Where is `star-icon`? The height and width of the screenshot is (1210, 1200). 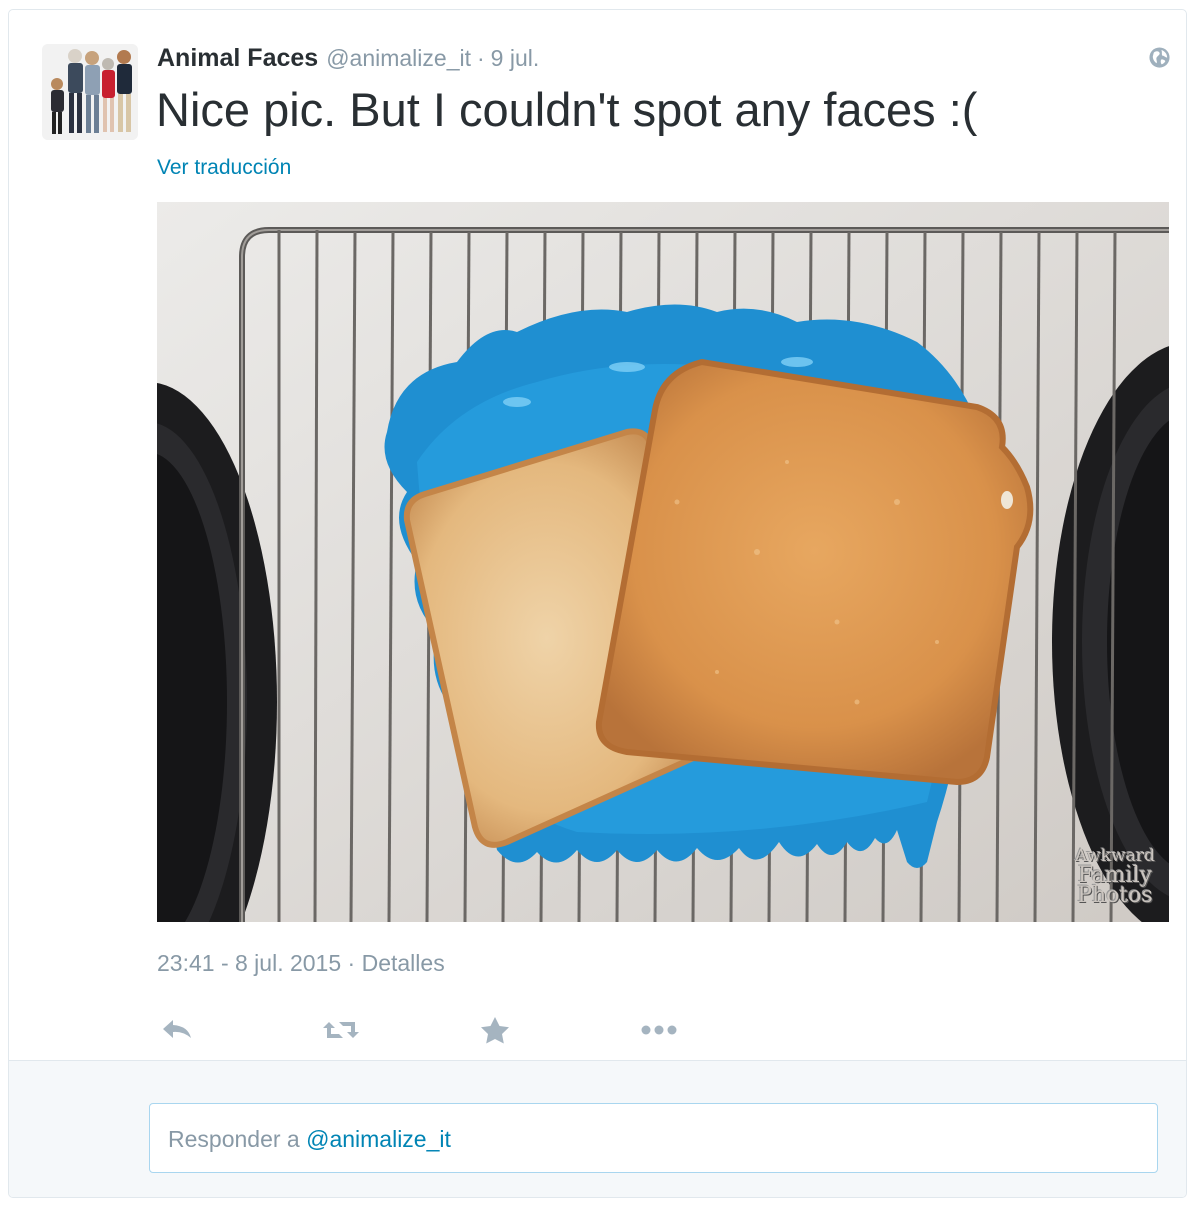 star-icon is located at coordinates (495, 1030).